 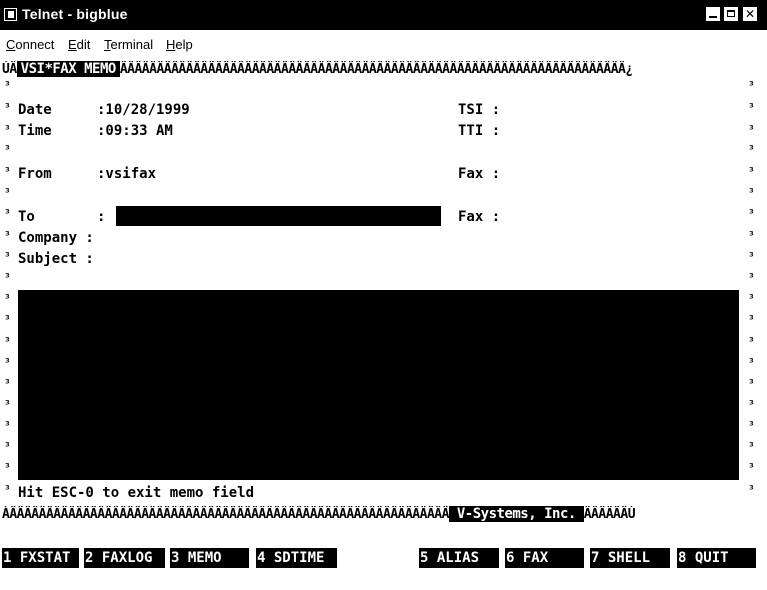 I want to click on fkey-1-fxstat: 1 FXSTAT, so click(x=40, y=558).